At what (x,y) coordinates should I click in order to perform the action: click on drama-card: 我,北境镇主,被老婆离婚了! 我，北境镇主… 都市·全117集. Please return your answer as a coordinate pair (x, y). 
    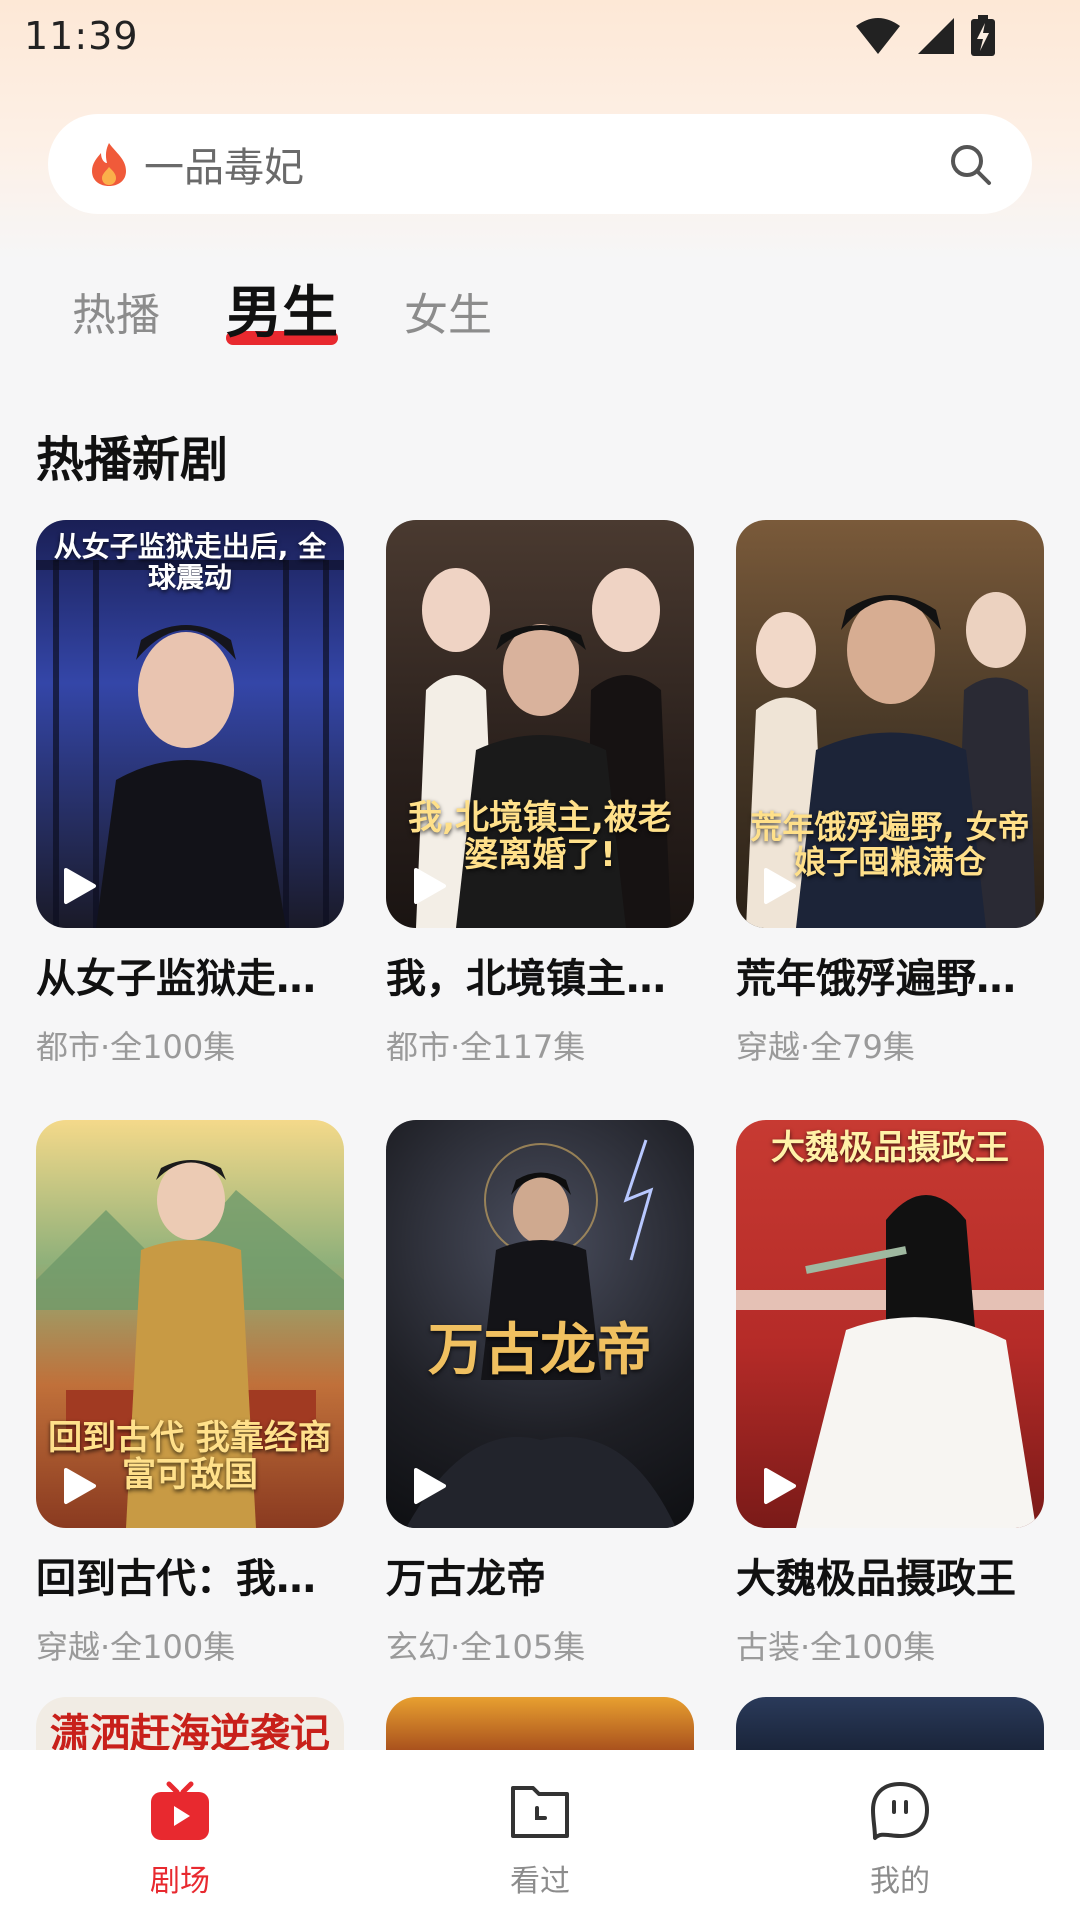
    Looking at the image, I should click on (540, 794).